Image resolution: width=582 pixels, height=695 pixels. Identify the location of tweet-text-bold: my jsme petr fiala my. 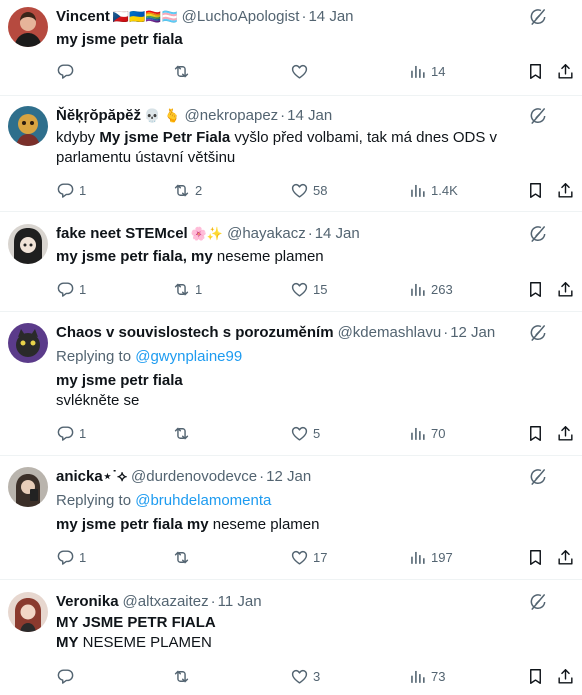
(132, 524).